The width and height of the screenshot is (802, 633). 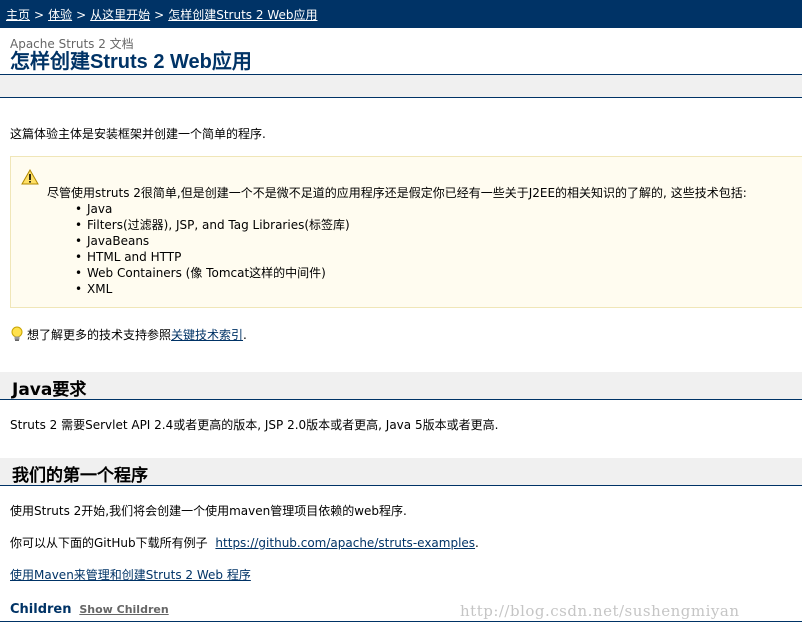 What do you see at coordinates (212, 257) in the screenshot?
I see `list-item: HTML and HTTP` at bounding box center [212, 257].